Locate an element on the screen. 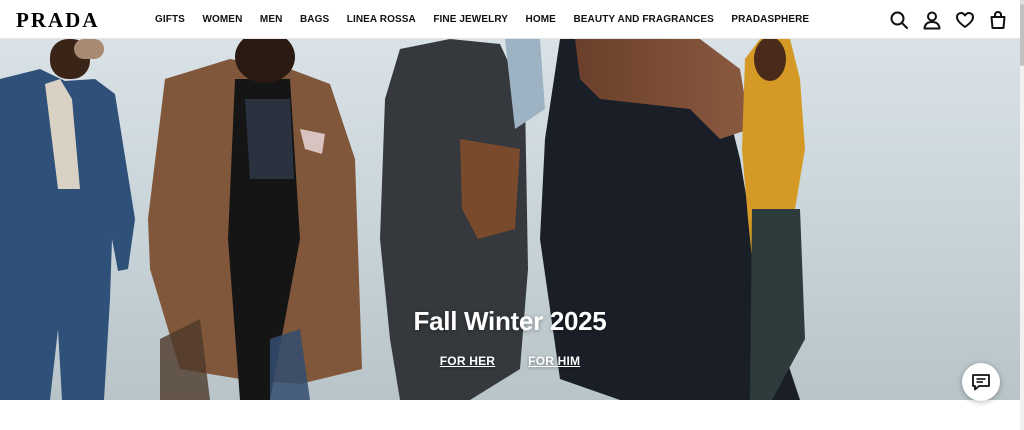 This screenshot has width=1024, height=430. nav-item-home: HOME is located at coordinates (541, 20).